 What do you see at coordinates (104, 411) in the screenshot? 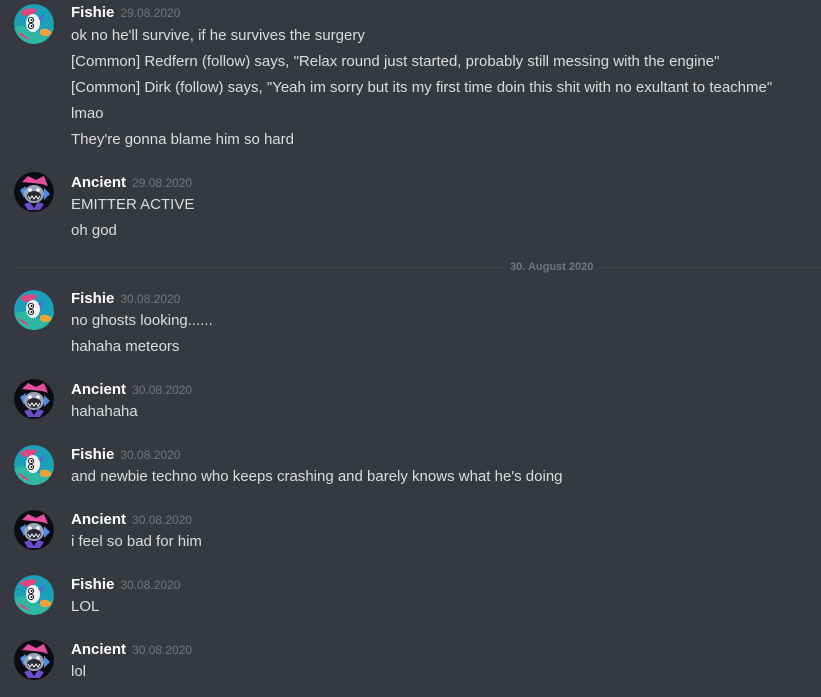
I see `message-text: hahahaha` at bounding box center [104, 411].